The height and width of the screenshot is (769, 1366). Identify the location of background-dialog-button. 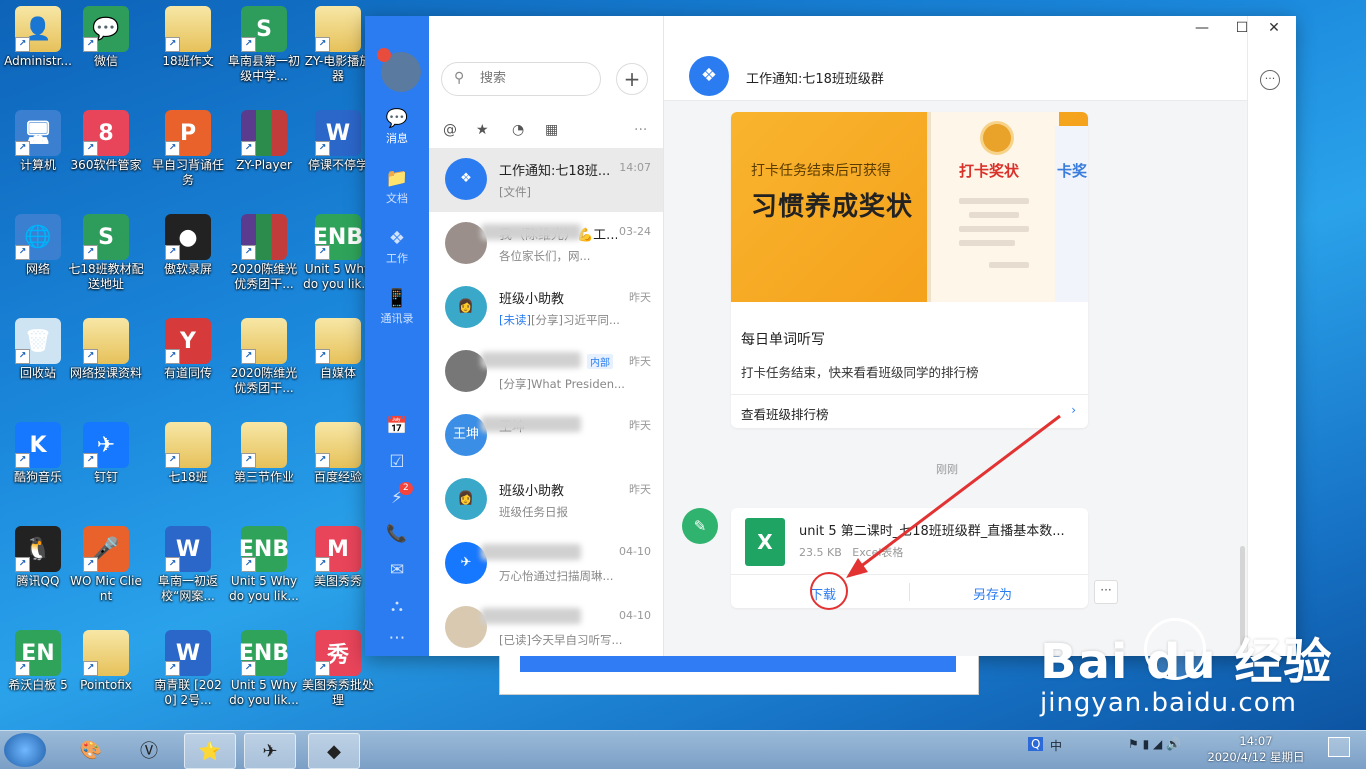
(738, 664).